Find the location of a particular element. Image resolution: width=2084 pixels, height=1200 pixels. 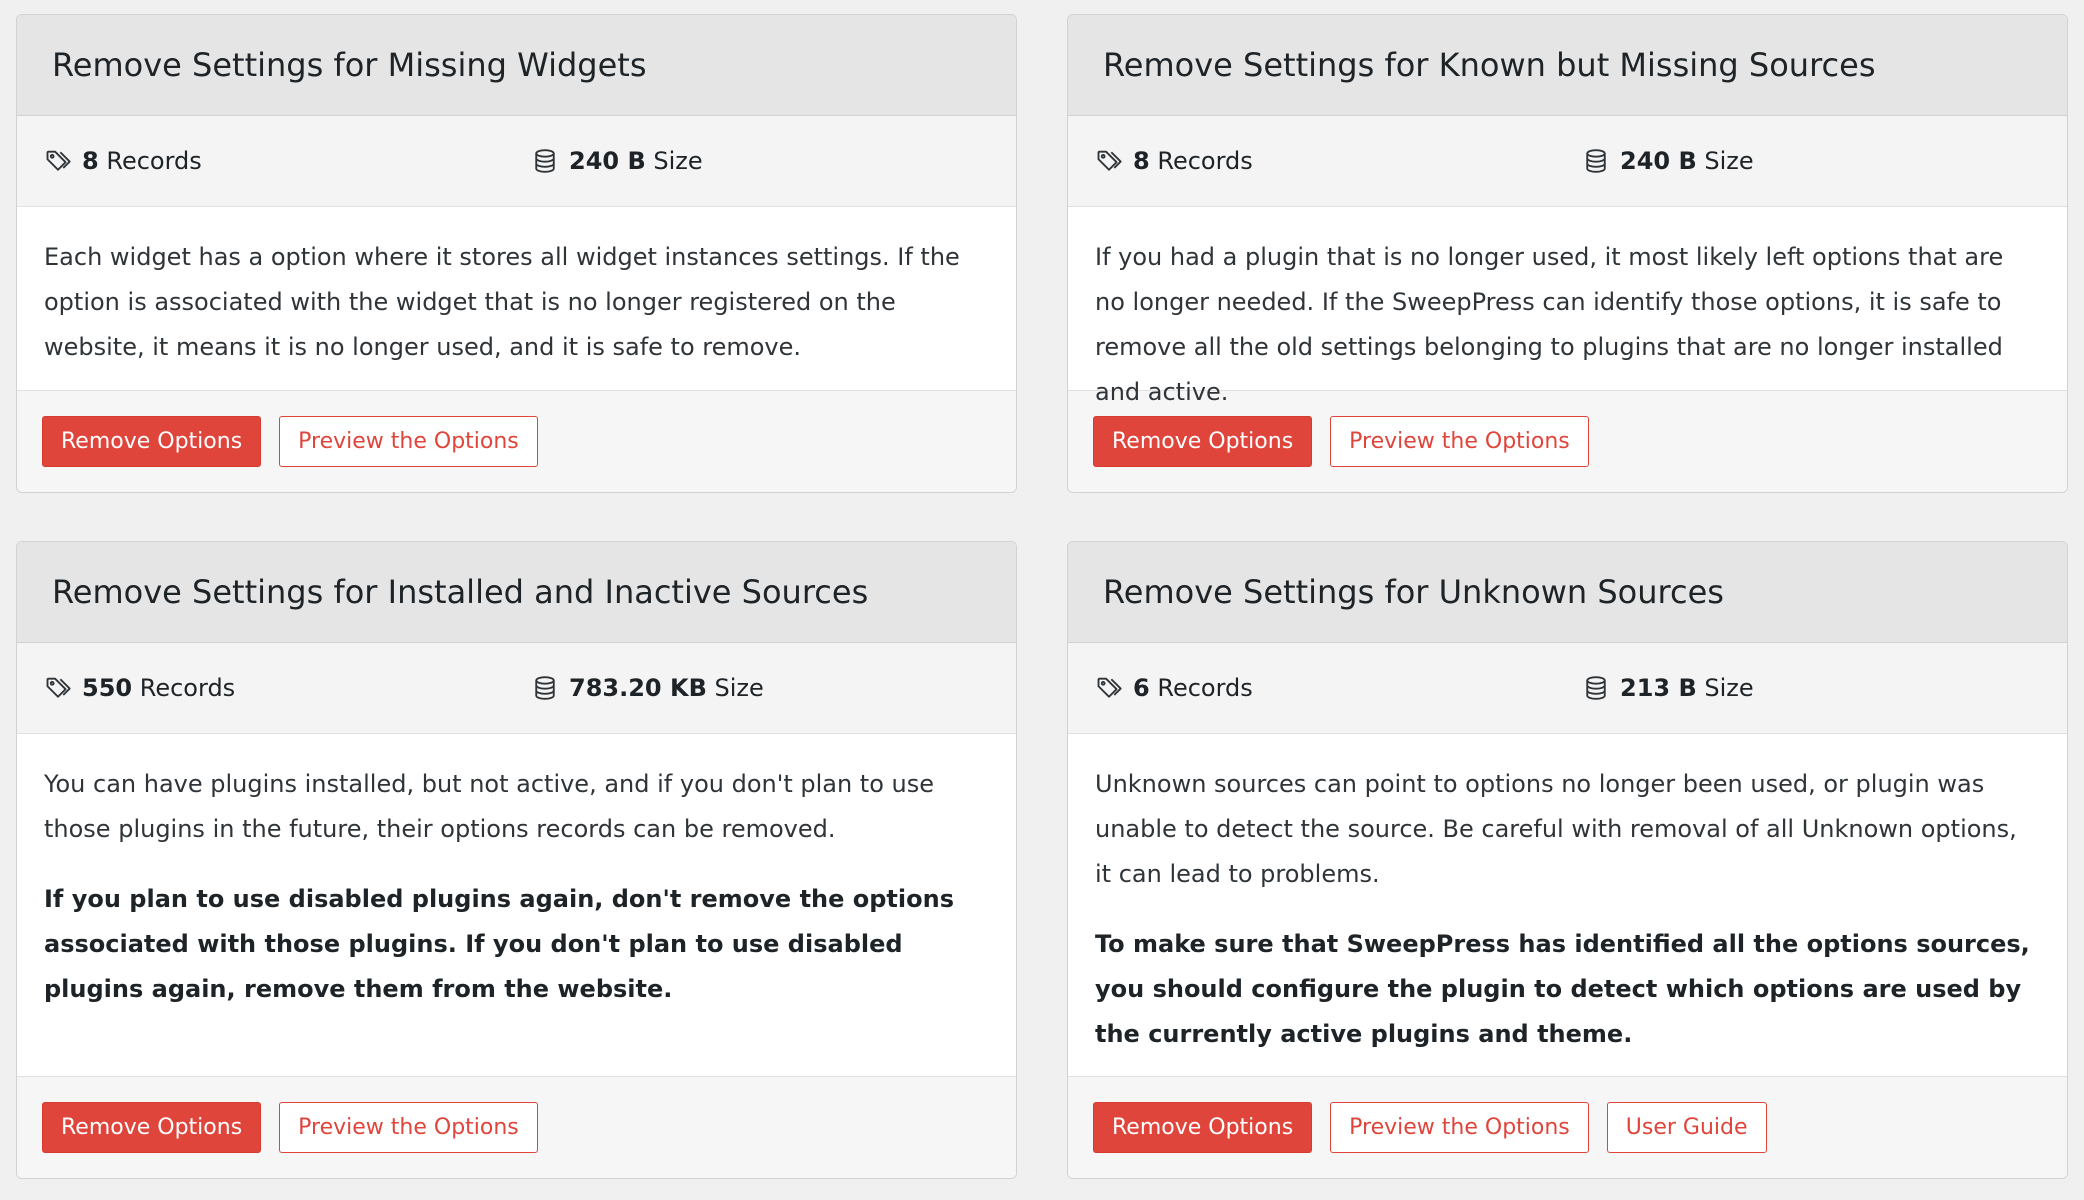

size-stat: 213 B Size is located at coordinates (1668, 688).